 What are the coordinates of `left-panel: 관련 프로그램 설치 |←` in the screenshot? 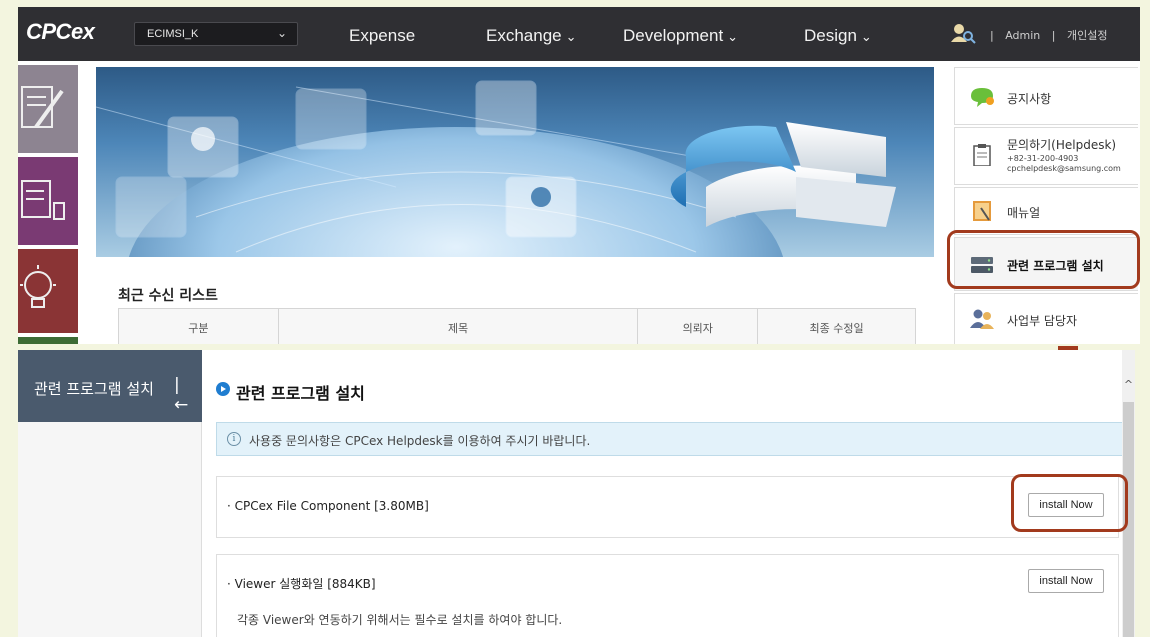 It's located at (110, 493).